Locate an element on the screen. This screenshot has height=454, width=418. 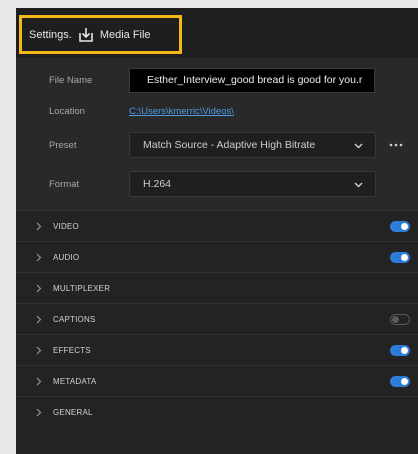
preset-value: Match Source - Adaptive High Bitrate is located at coordinates (229, 145).